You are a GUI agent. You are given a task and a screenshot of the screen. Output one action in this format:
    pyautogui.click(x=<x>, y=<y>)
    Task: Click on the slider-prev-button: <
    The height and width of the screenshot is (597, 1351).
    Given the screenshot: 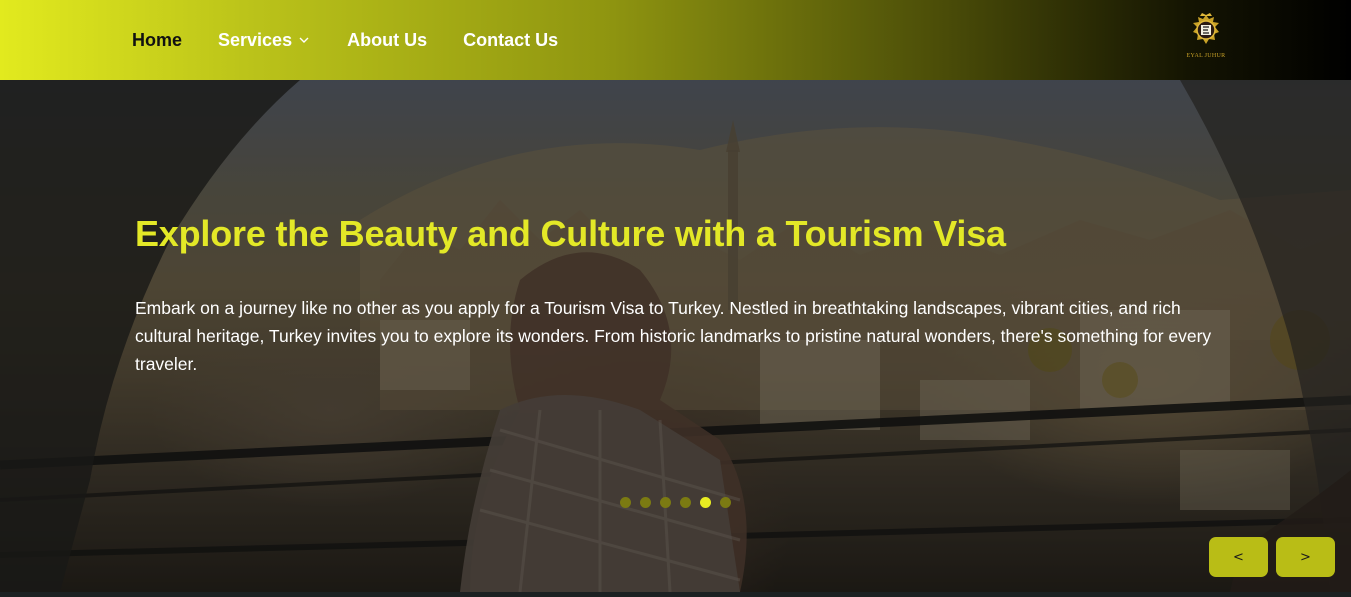 What is the action you would take?
    pyautogui.click(x=1238, y=557)
    